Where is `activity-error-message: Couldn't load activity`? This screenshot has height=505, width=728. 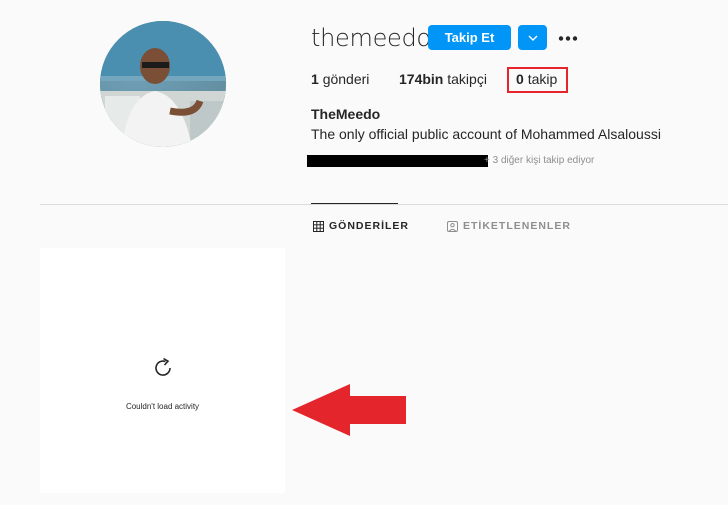
activity-error-message: Couldn't load activity is located at coordinates (162, 406).